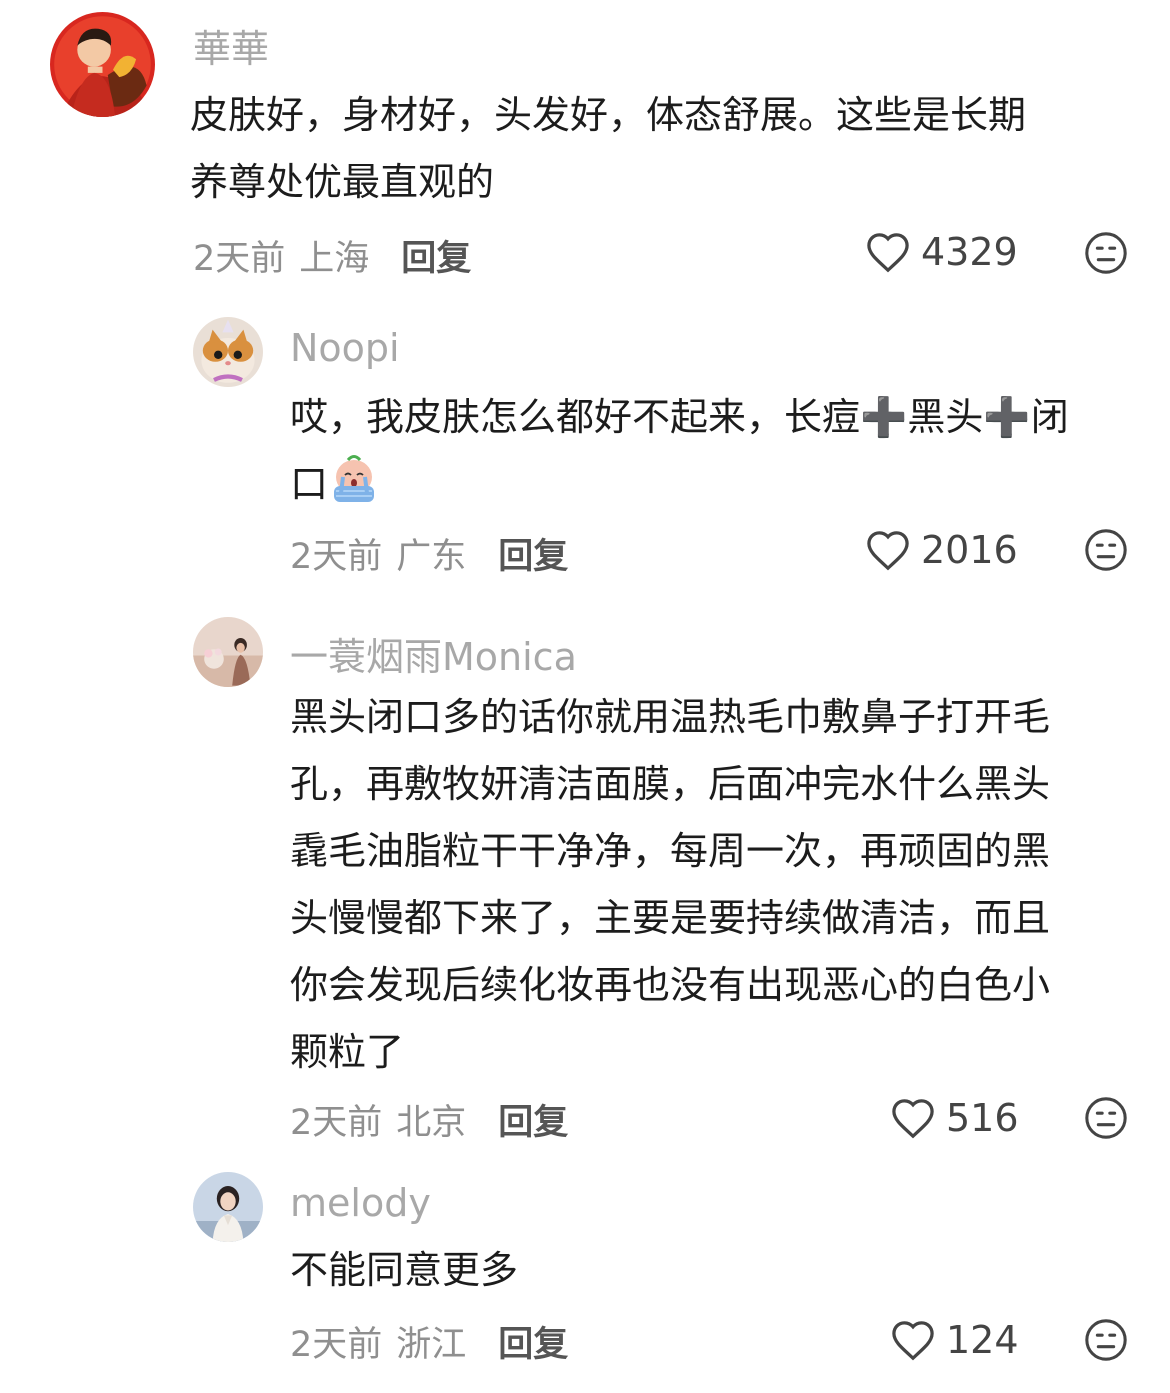 The height and width of the screenshot is (1393, 1170). What do you see at coordinates (670, 918) in the screenshot?
I see `comment-text-line: 头慢慢都下来了，主要是要持续做清洁，而且` at bounding box center [670, 918].